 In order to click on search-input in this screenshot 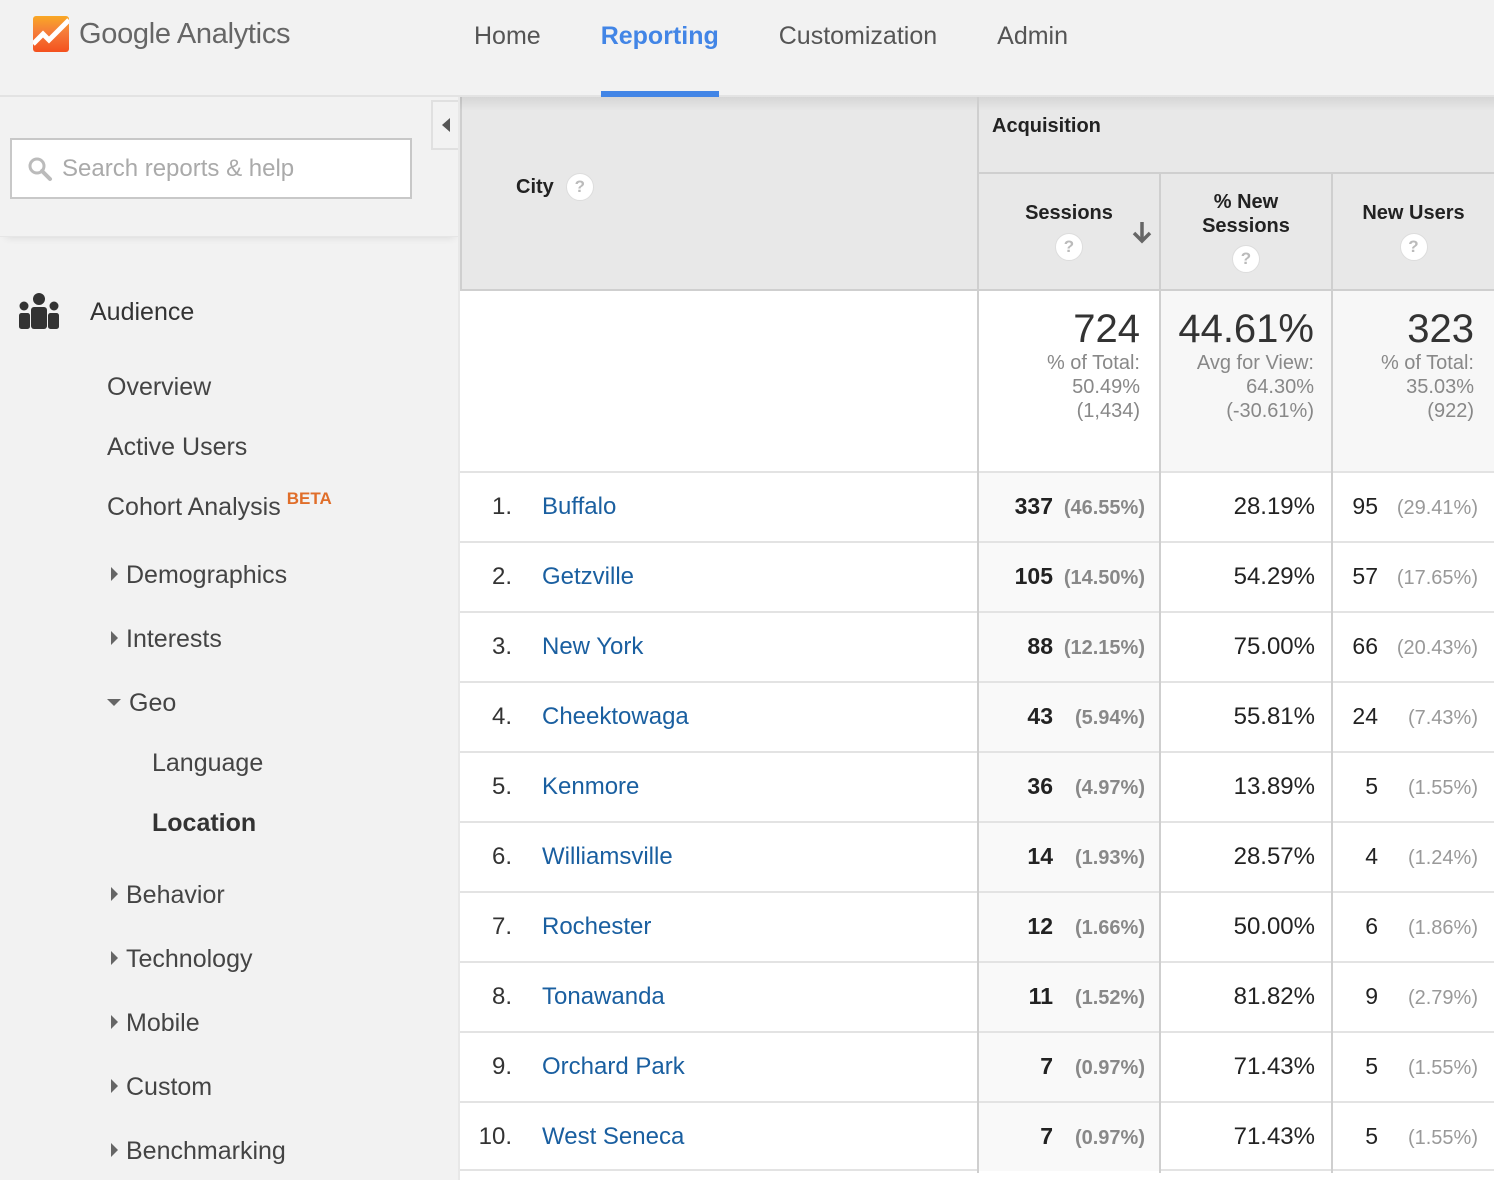, I will do `click(232, 168)`.